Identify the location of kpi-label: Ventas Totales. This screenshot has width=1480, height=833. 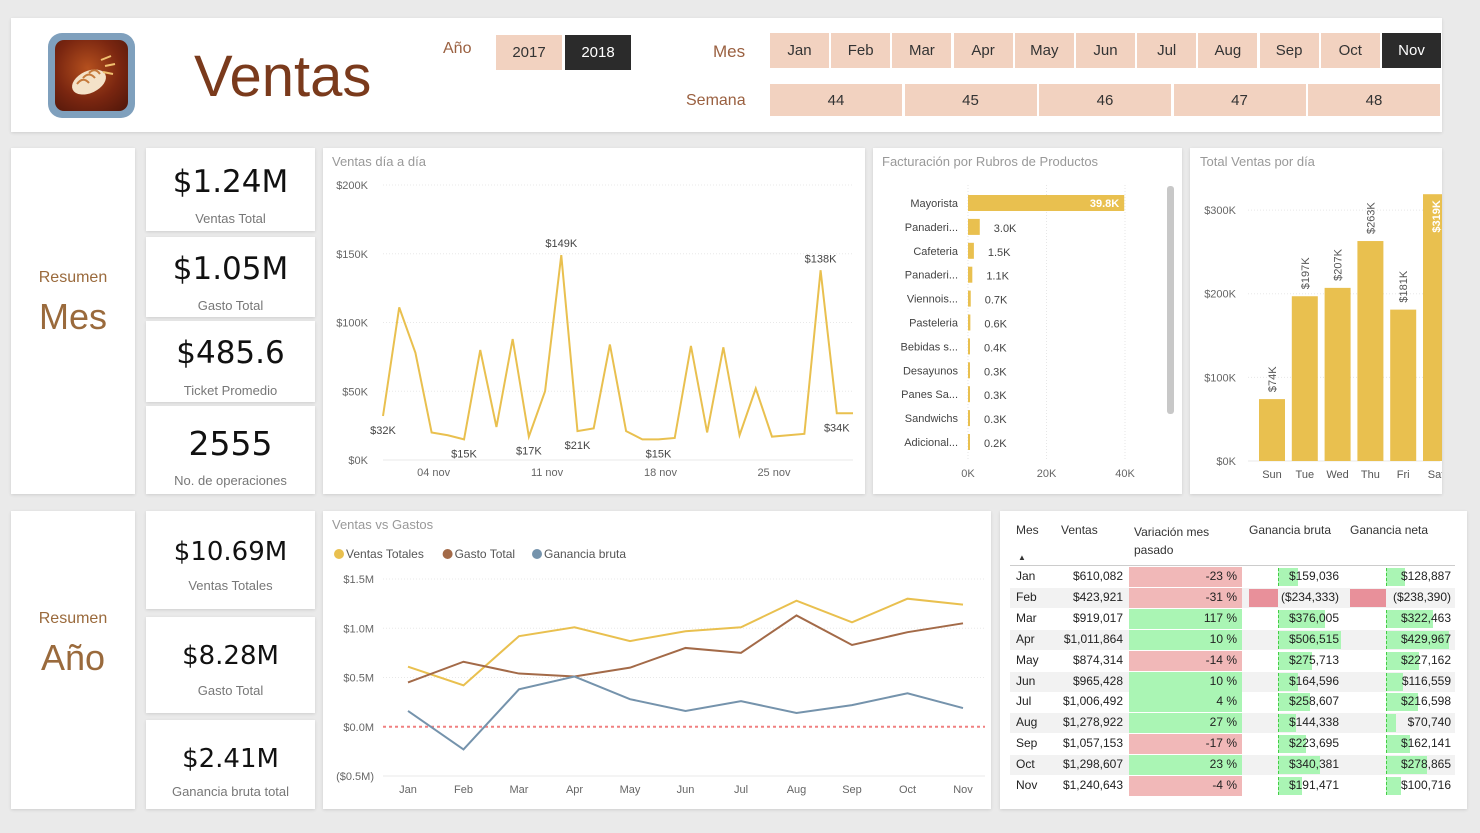
(230, 585).